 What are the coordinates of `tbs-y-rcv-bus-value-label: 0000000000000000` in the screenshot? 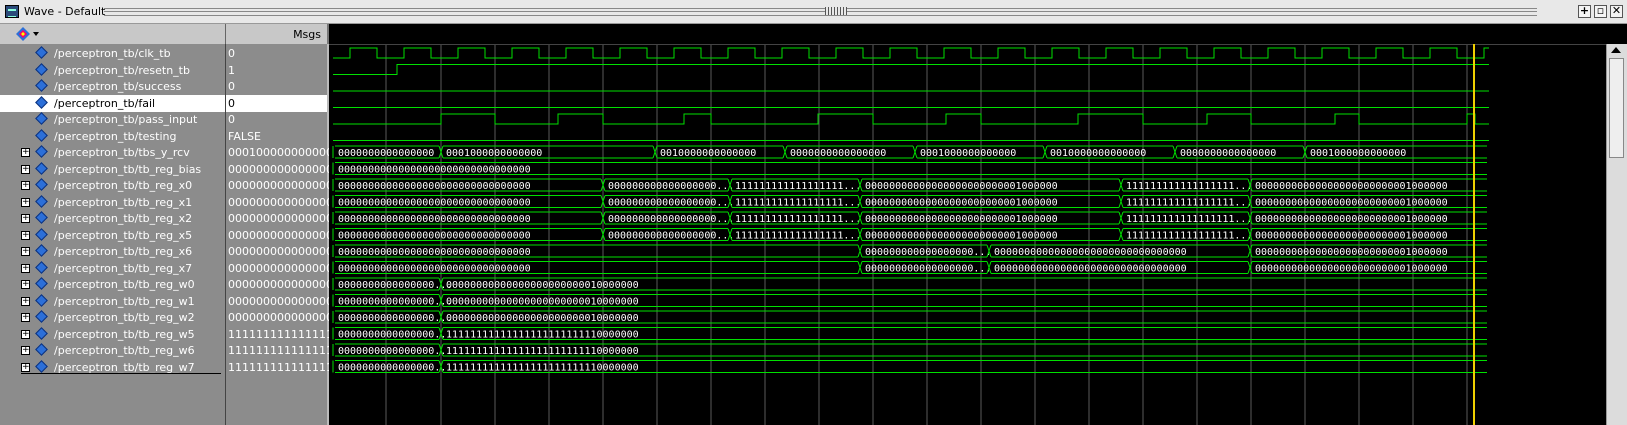 It's located at (1228, 153).